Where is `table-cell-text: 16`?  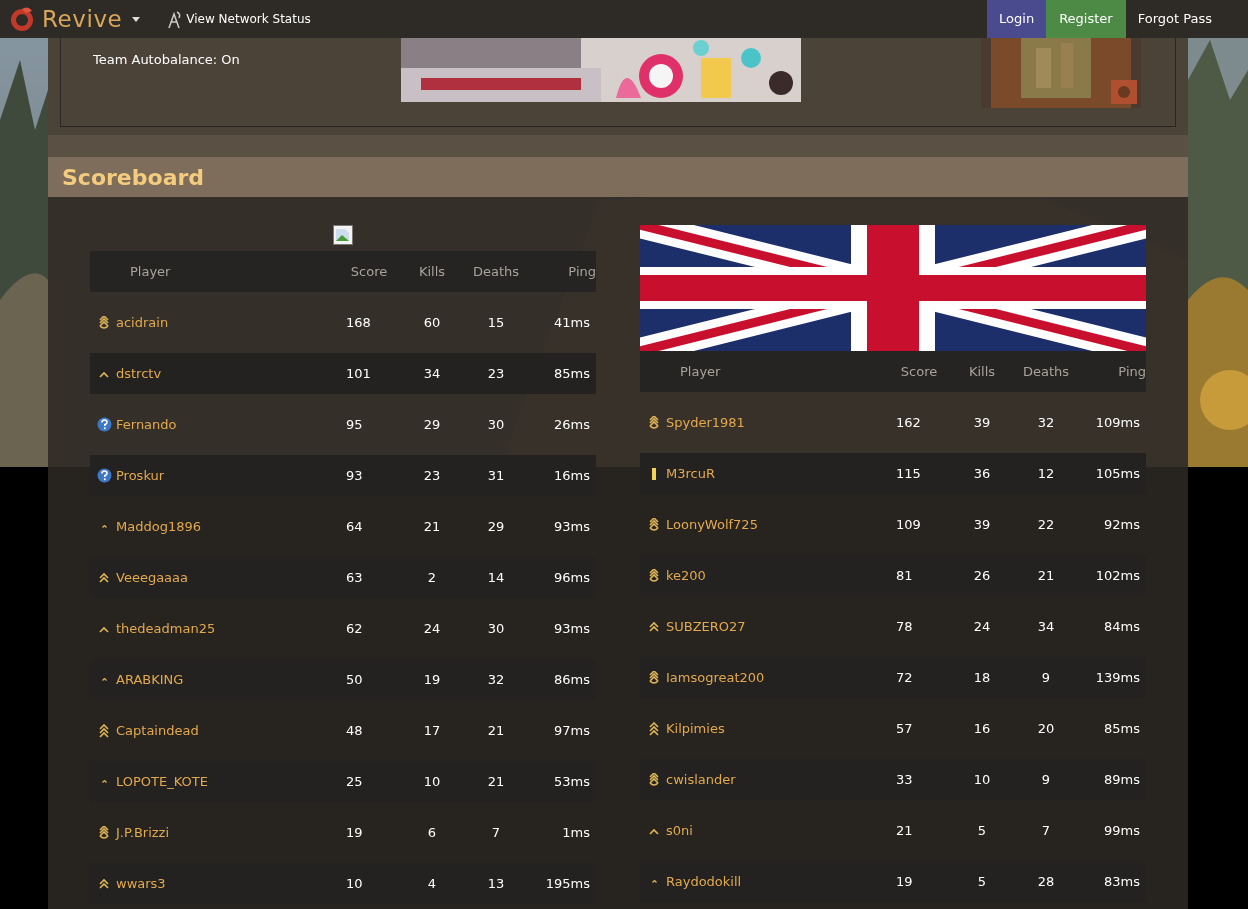 table-cell-text: 16 is located at coordinates (982, 728).